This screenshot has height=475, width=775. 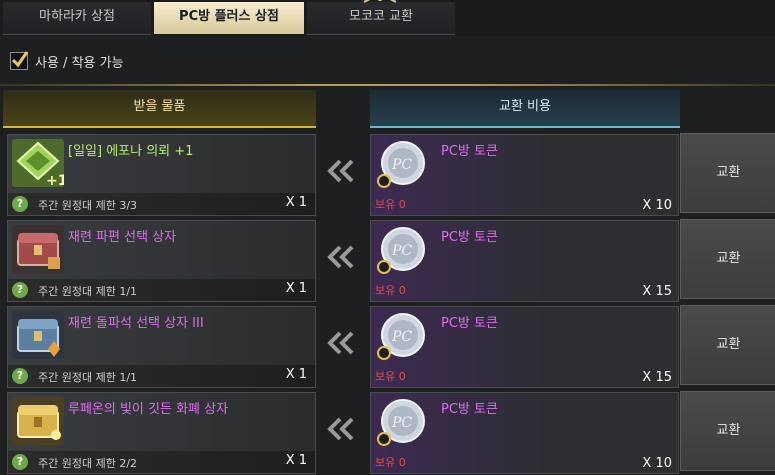 What do you see at coordinates (161, 347) in the screenshot?
I see `item-panel: 재련 돌파석 선택 상자 III ? 주간 원정대 제한 1/1 X 1` at bounding box center [161, 347].